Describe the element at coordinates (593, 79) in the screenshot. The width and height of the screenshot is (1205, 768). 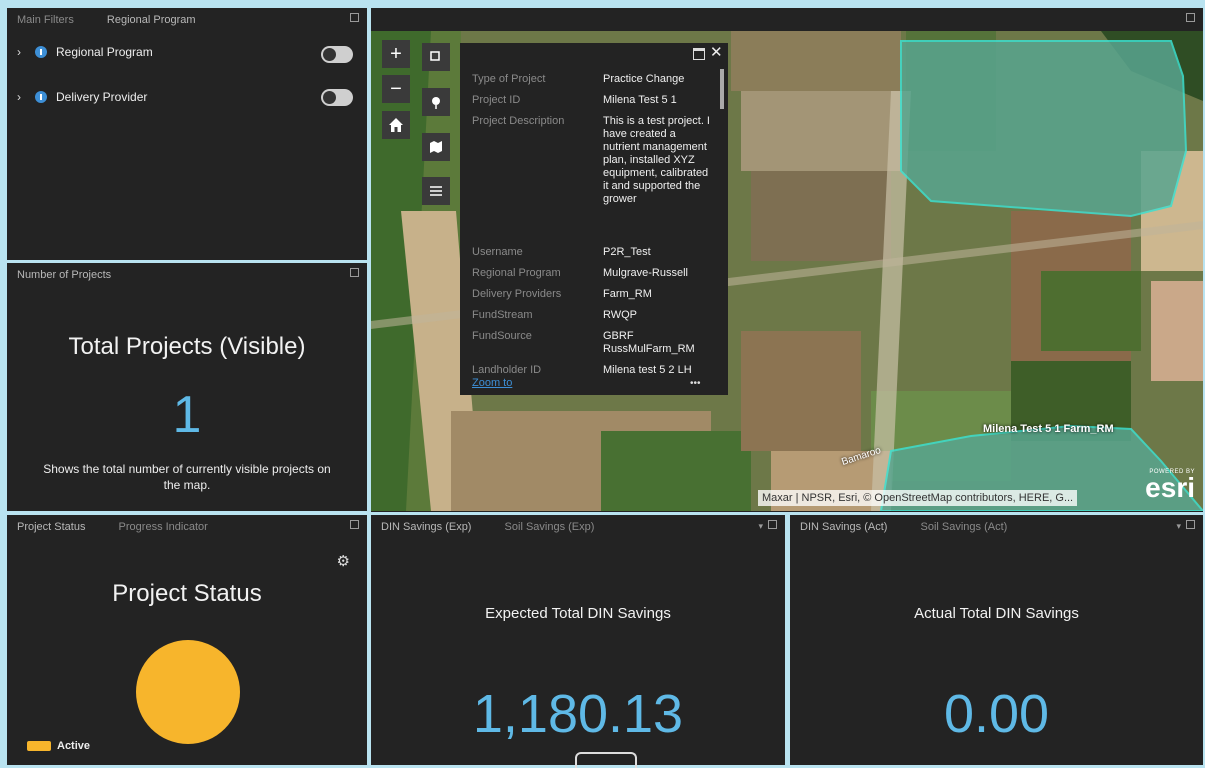
I see `popup-row: Type of Project Practice Change` at that location.